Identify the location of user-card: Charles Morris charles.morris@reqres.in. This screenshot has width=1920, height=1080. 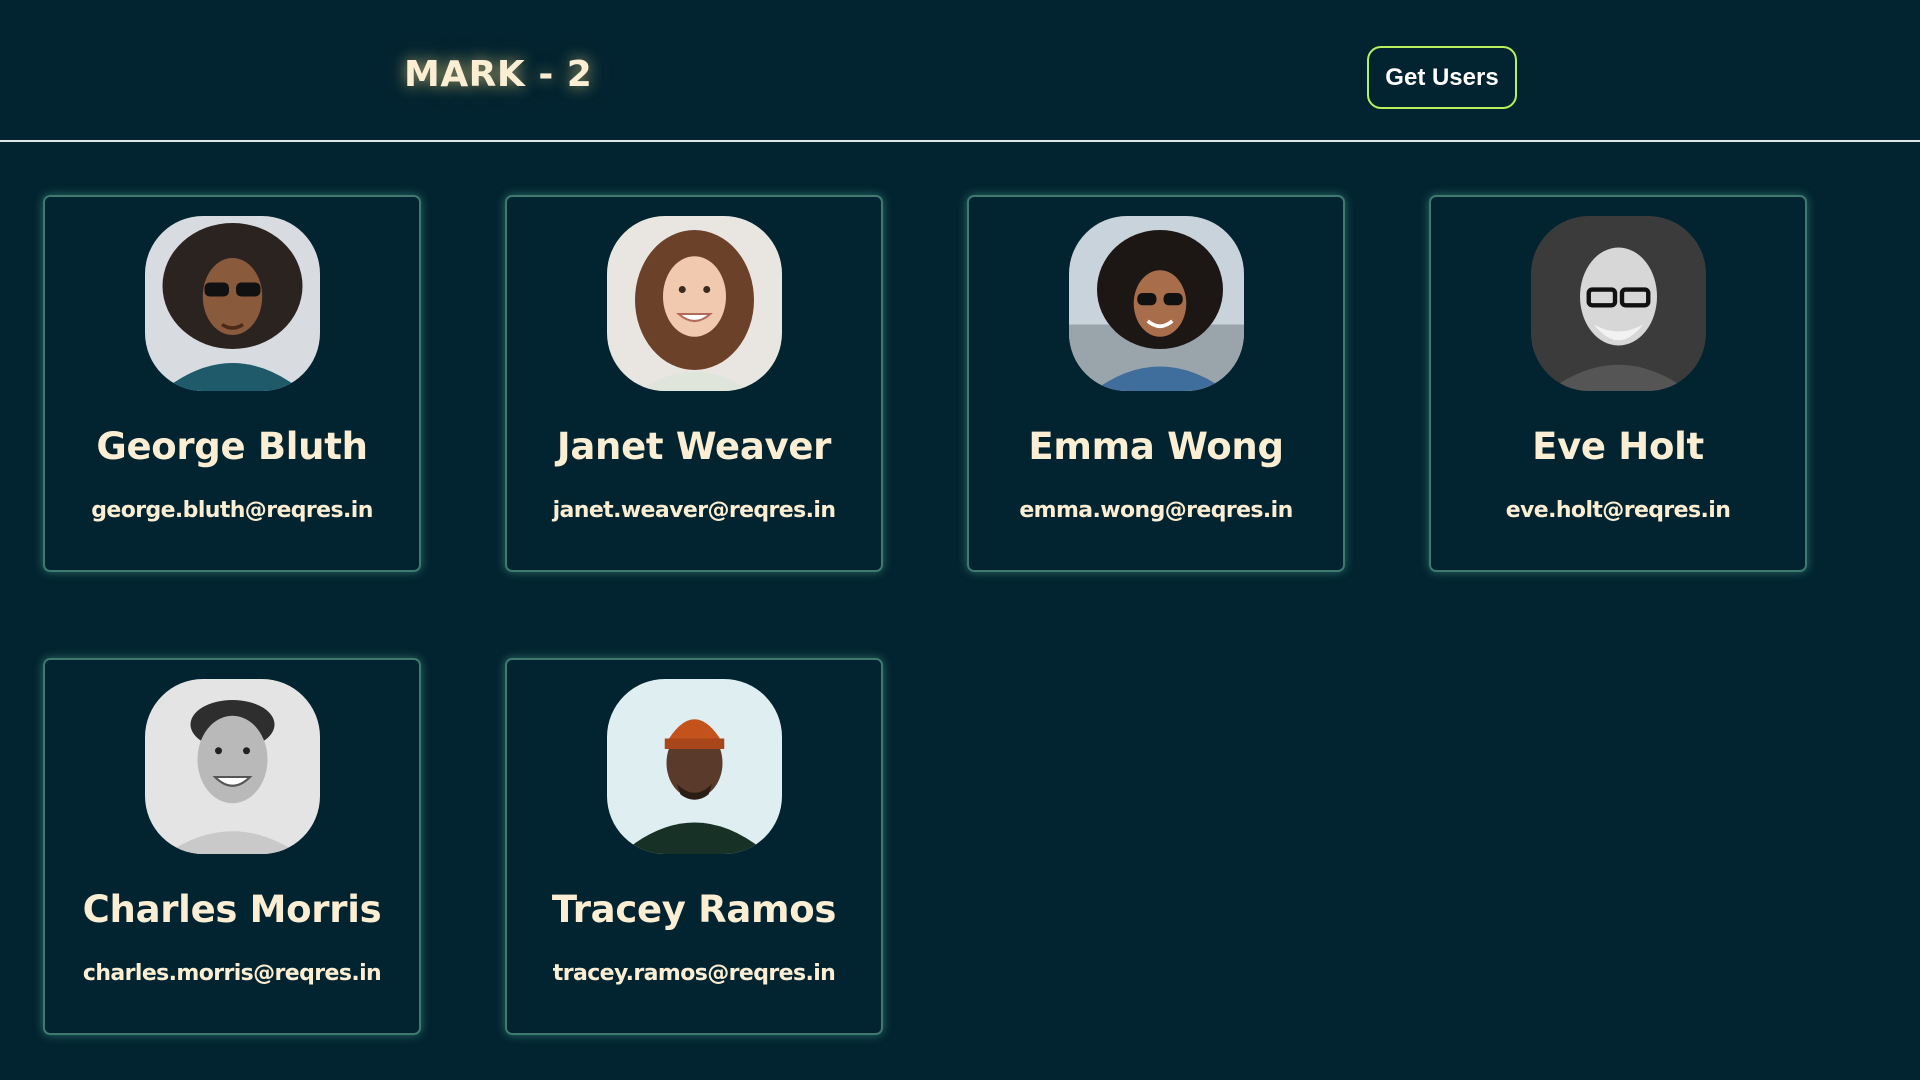
(232, 846).